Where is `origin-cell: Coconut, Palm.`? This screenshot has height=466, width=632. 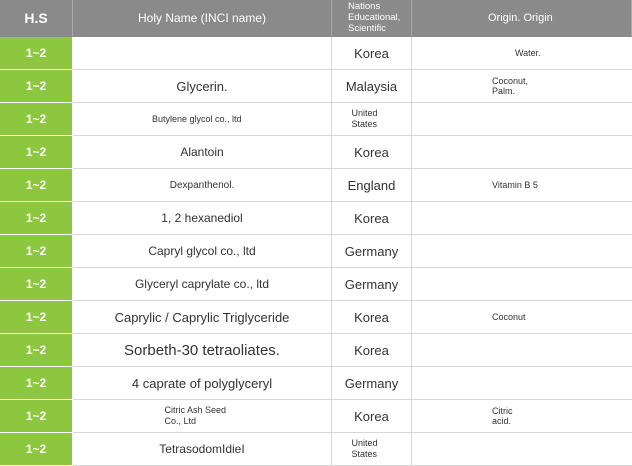 origin-cell: Coconut, Palm. is located at coordinates (522, 86).